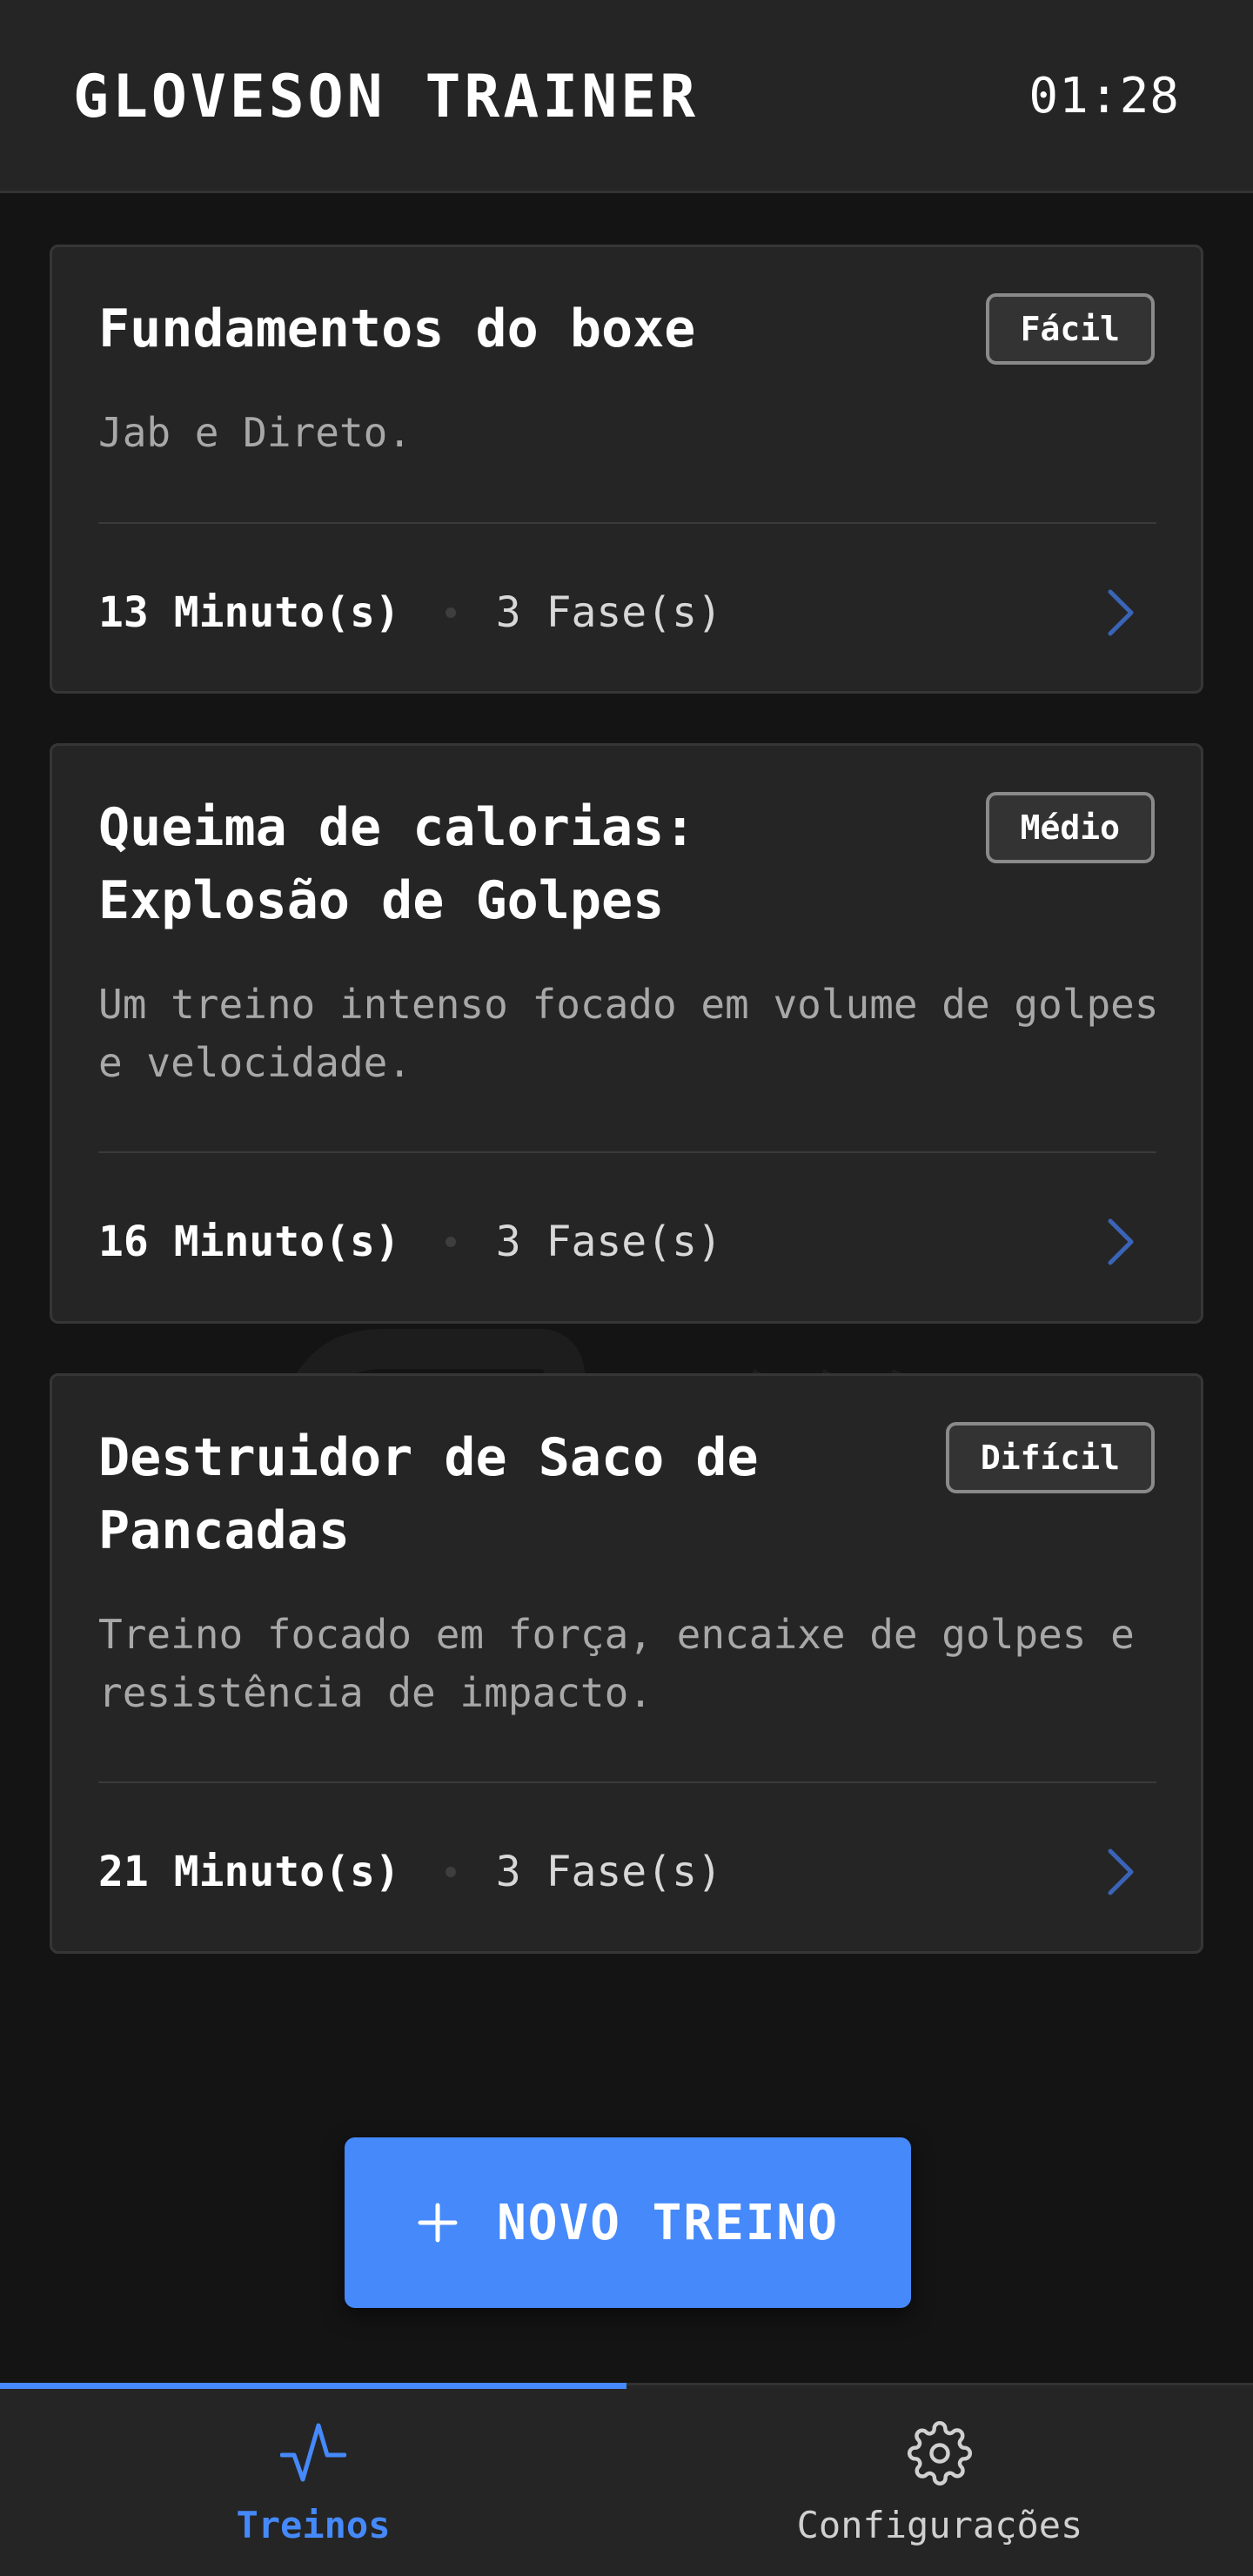  Describe the element at coordinates (386, 97) in the screenshot. I see `app-title: GLOVESON TRAINER` at that location.